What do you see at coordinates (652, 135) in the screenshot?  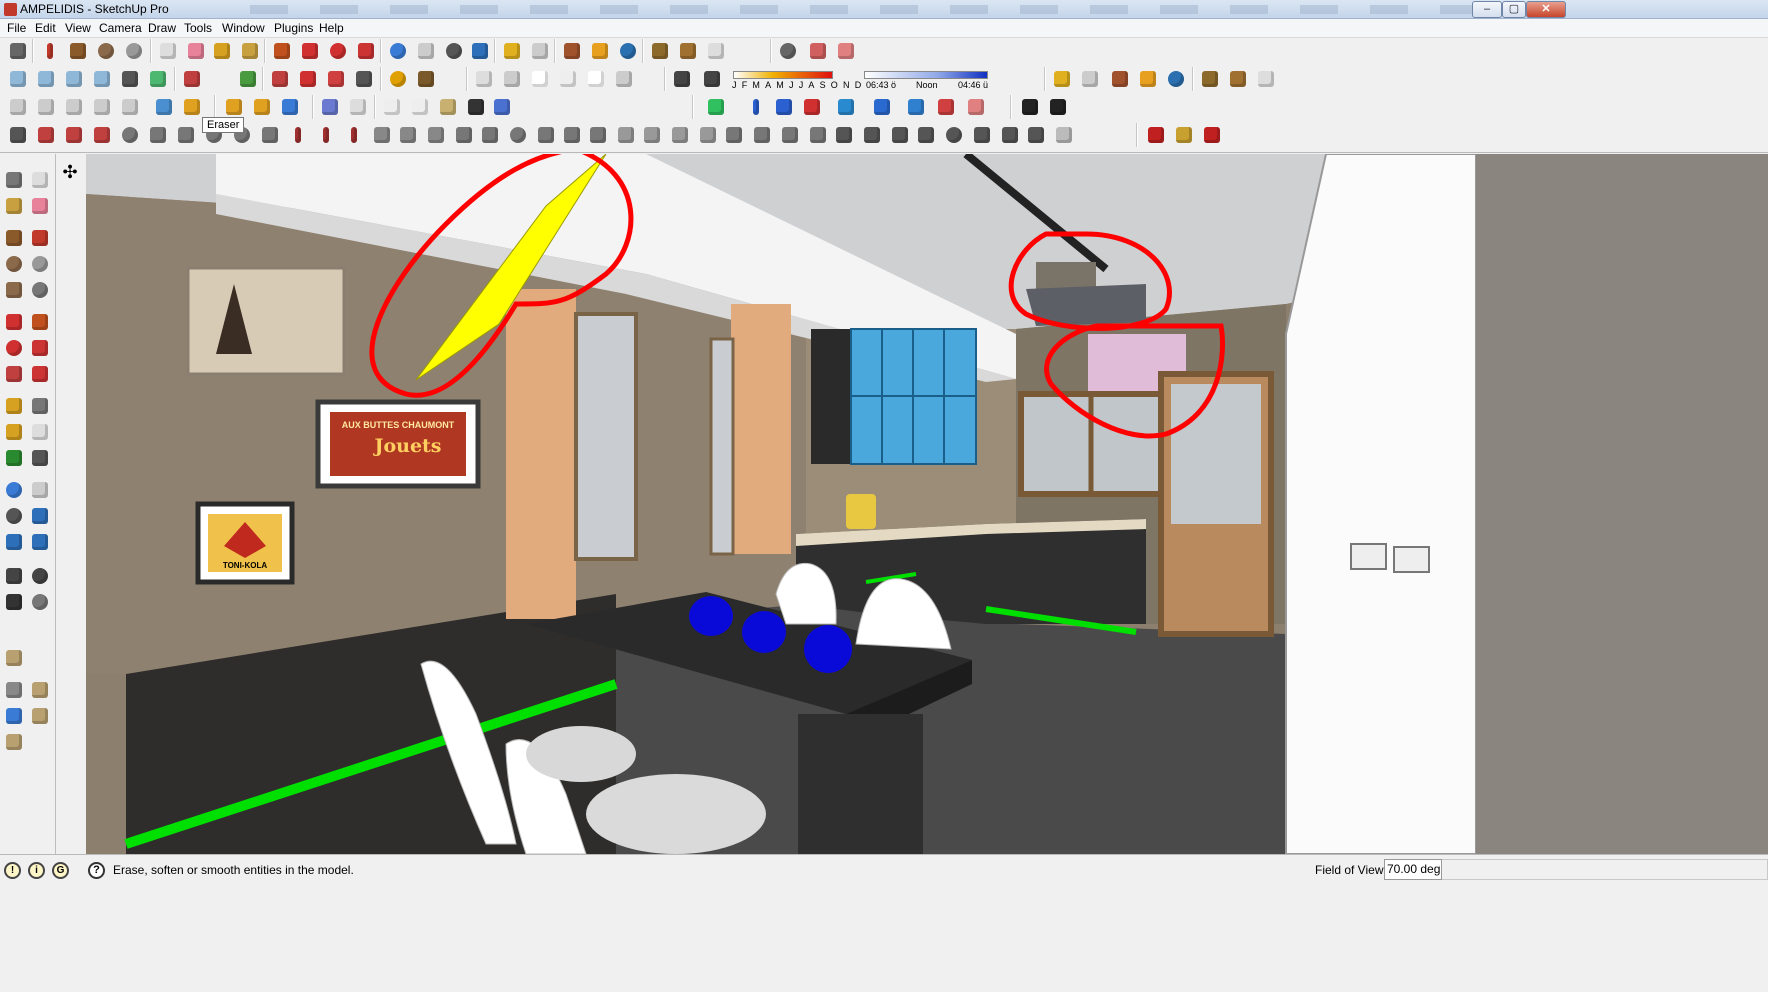 I see `tool-r4-24-icon` at bounding box center [652, 135].